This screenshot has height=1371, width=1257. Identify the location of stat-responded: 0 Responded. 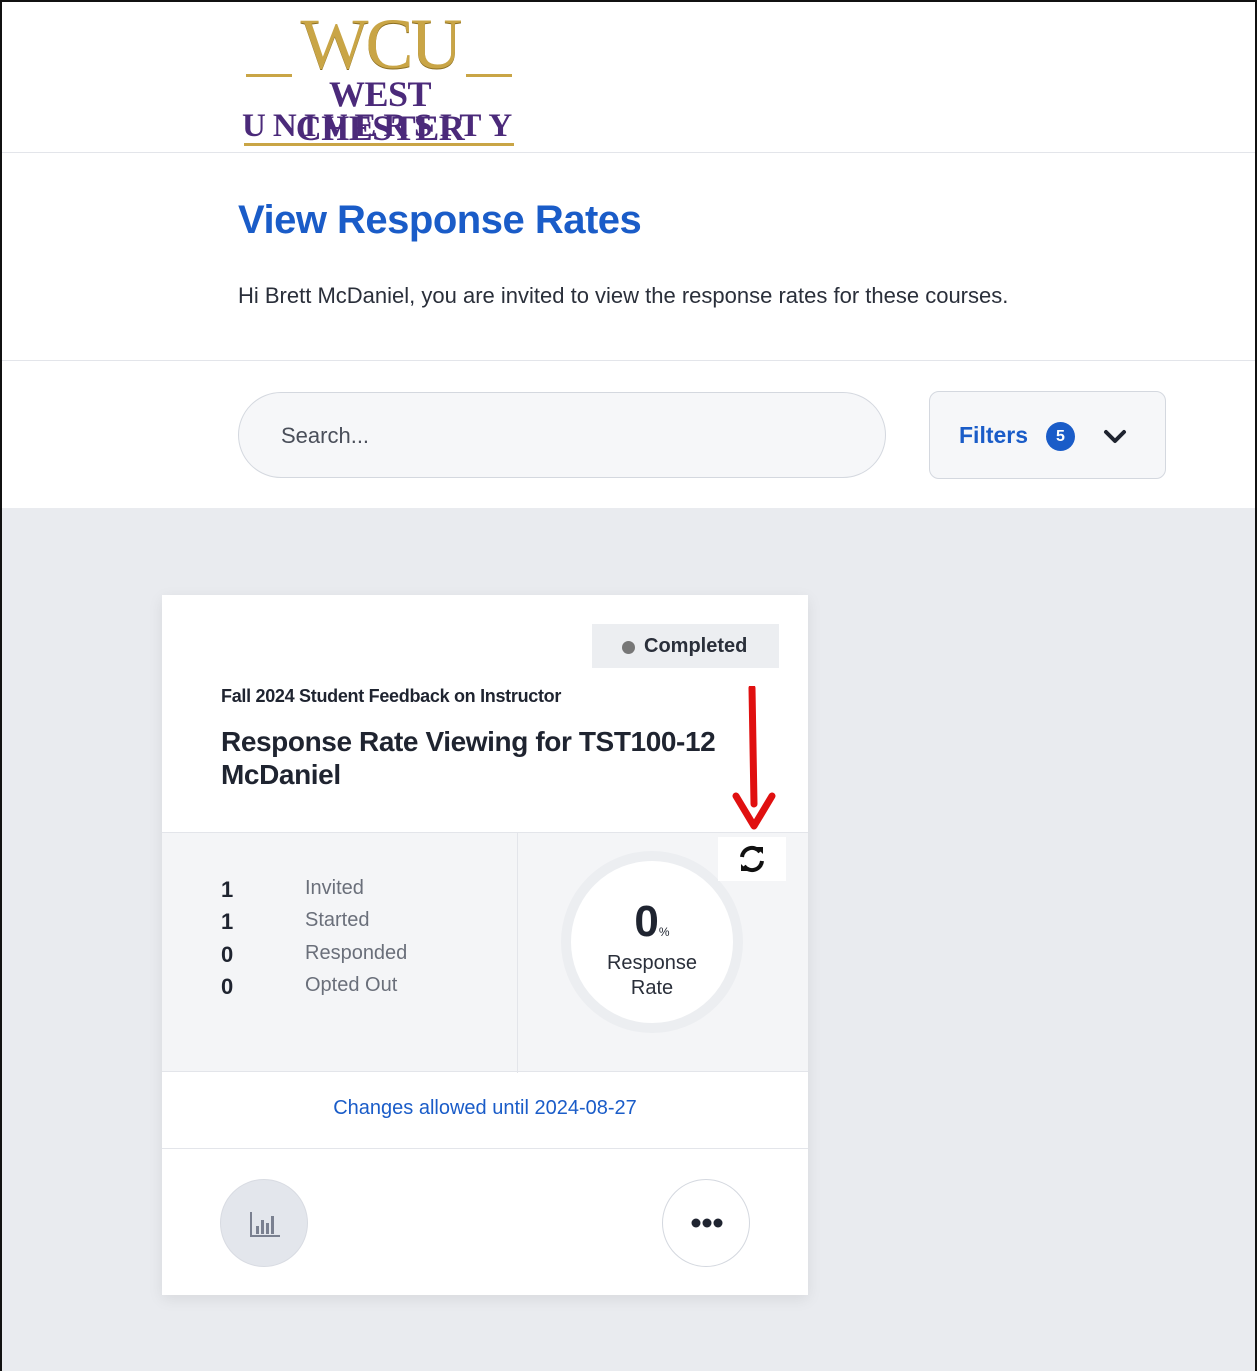
(361, 958).